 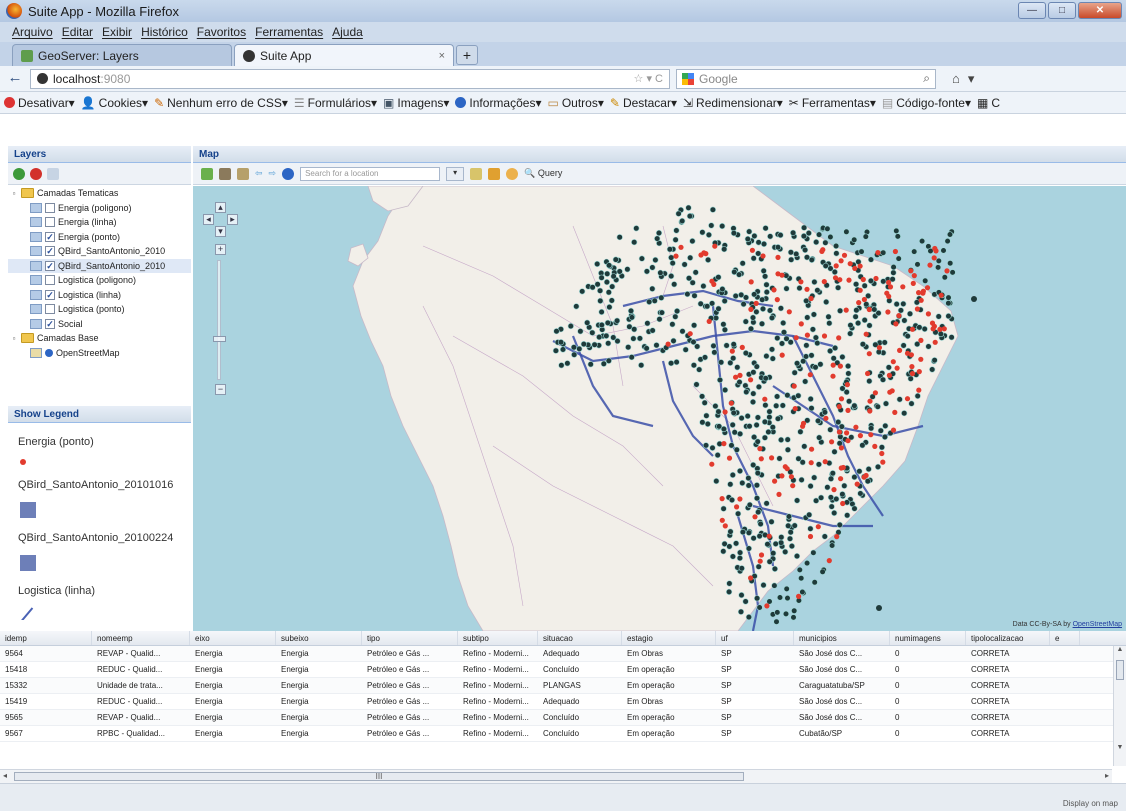 I want to click on column-header-nomeemp: nomeemp, so click(x=141, y=638).